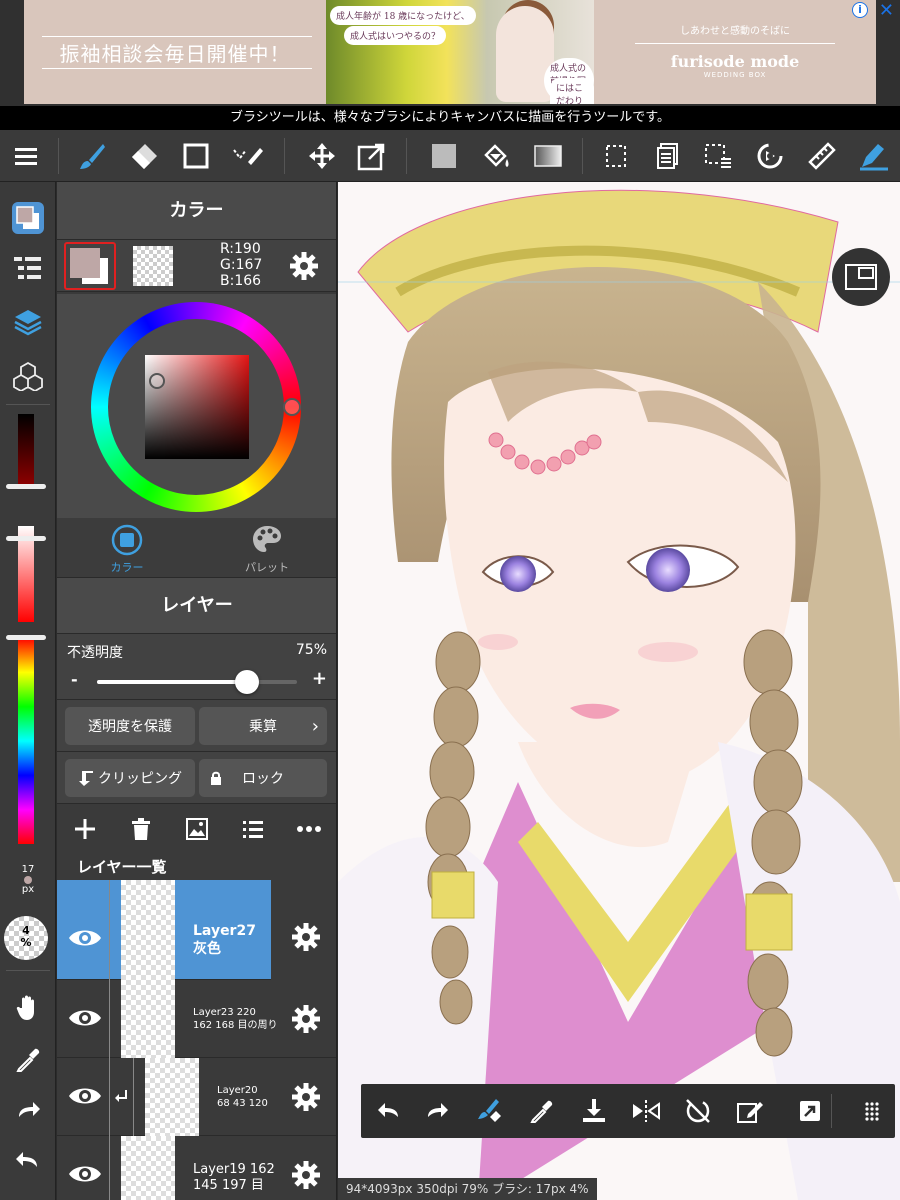 This screenshot has width=900, height=1200. I want to click on left-rail: 17 px 4 %, so click(28, 691).